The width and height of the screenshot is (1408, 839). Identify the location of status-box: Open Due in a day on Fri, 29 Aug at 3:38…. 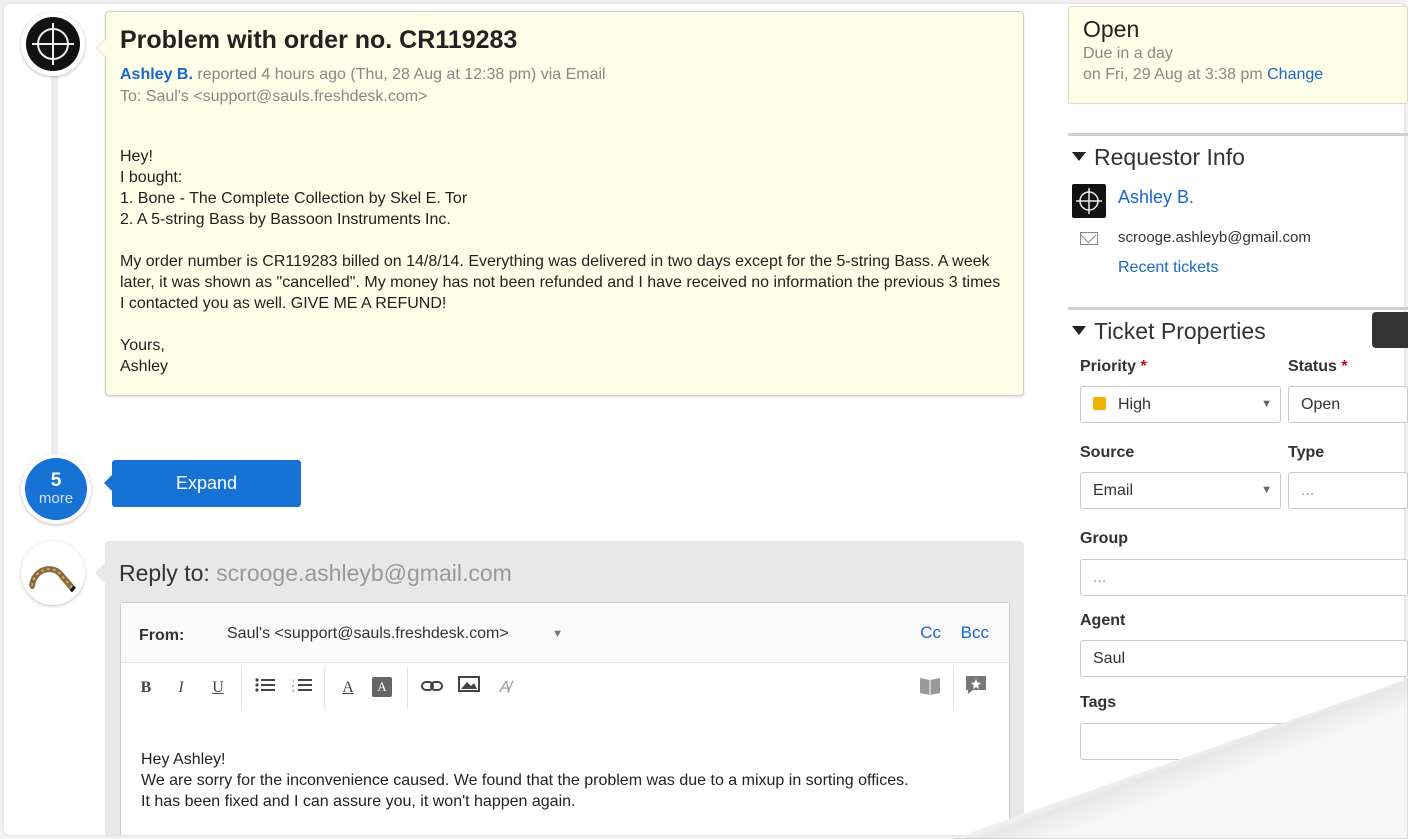
(1238, 55).